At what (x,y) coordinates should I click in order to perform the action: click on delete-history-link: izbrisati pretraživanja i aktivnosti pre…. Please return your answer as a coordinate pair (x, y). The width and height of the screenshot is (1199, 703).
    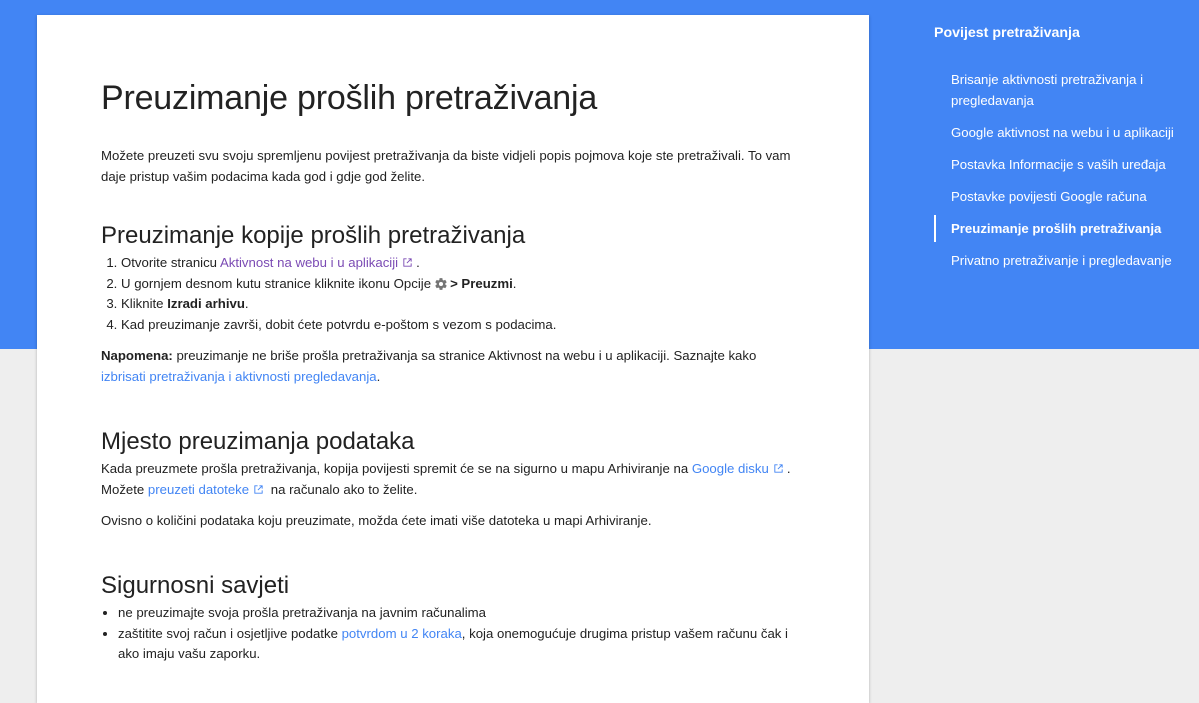
    Looking at the image, I should click on (239, 376).